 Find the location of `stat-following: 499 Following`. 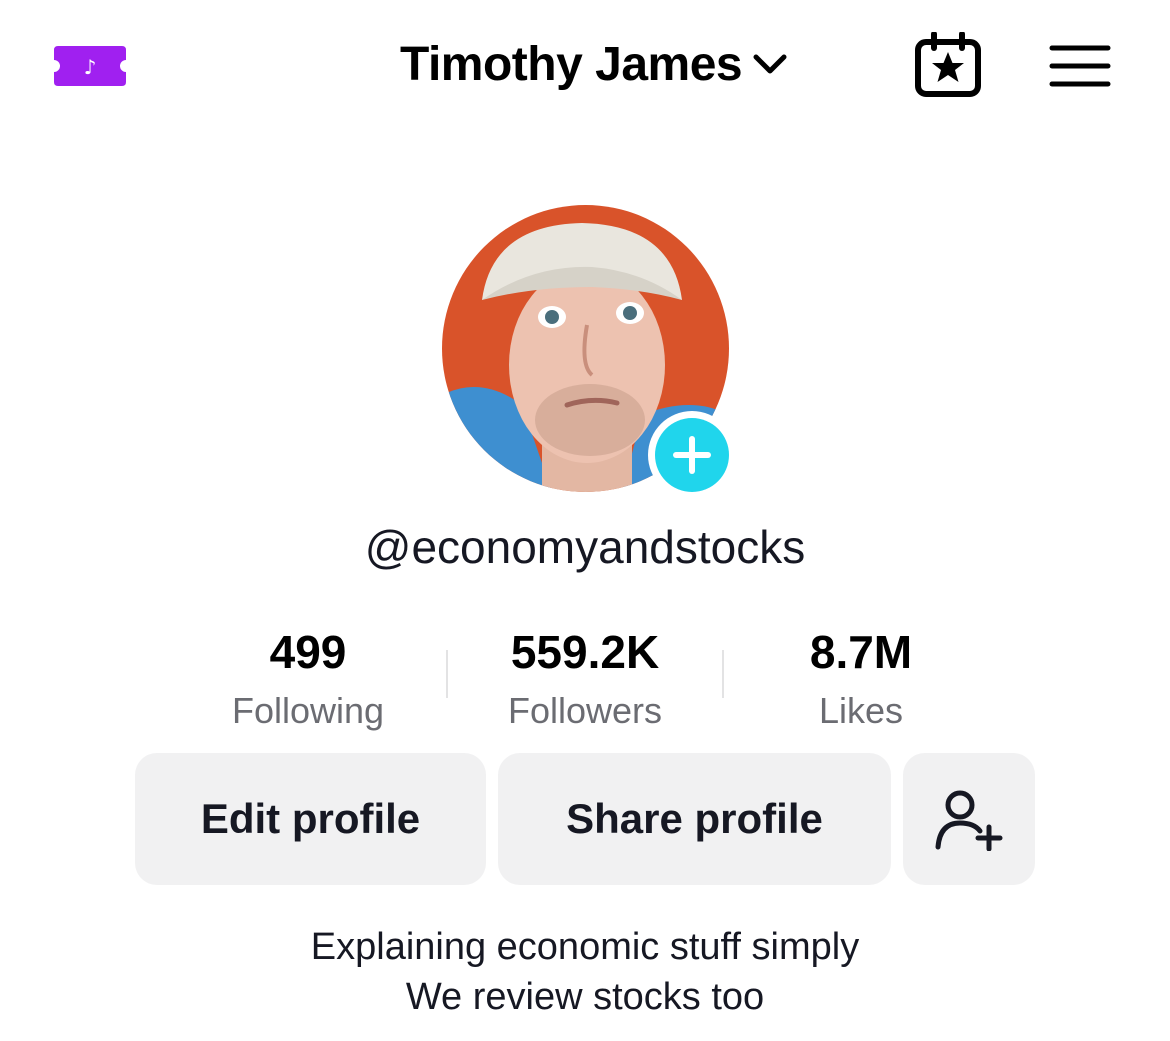

stat-following: 499 Following is located at coordinates (308, 678).